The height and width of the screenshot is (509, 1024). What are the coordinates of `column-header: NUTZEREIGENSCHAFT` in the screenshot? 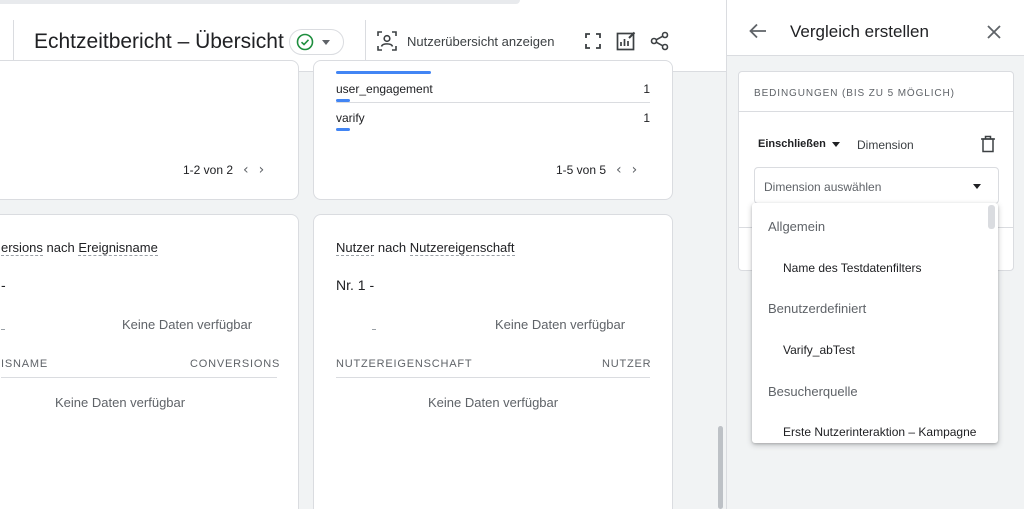 It's located at (404, 364).